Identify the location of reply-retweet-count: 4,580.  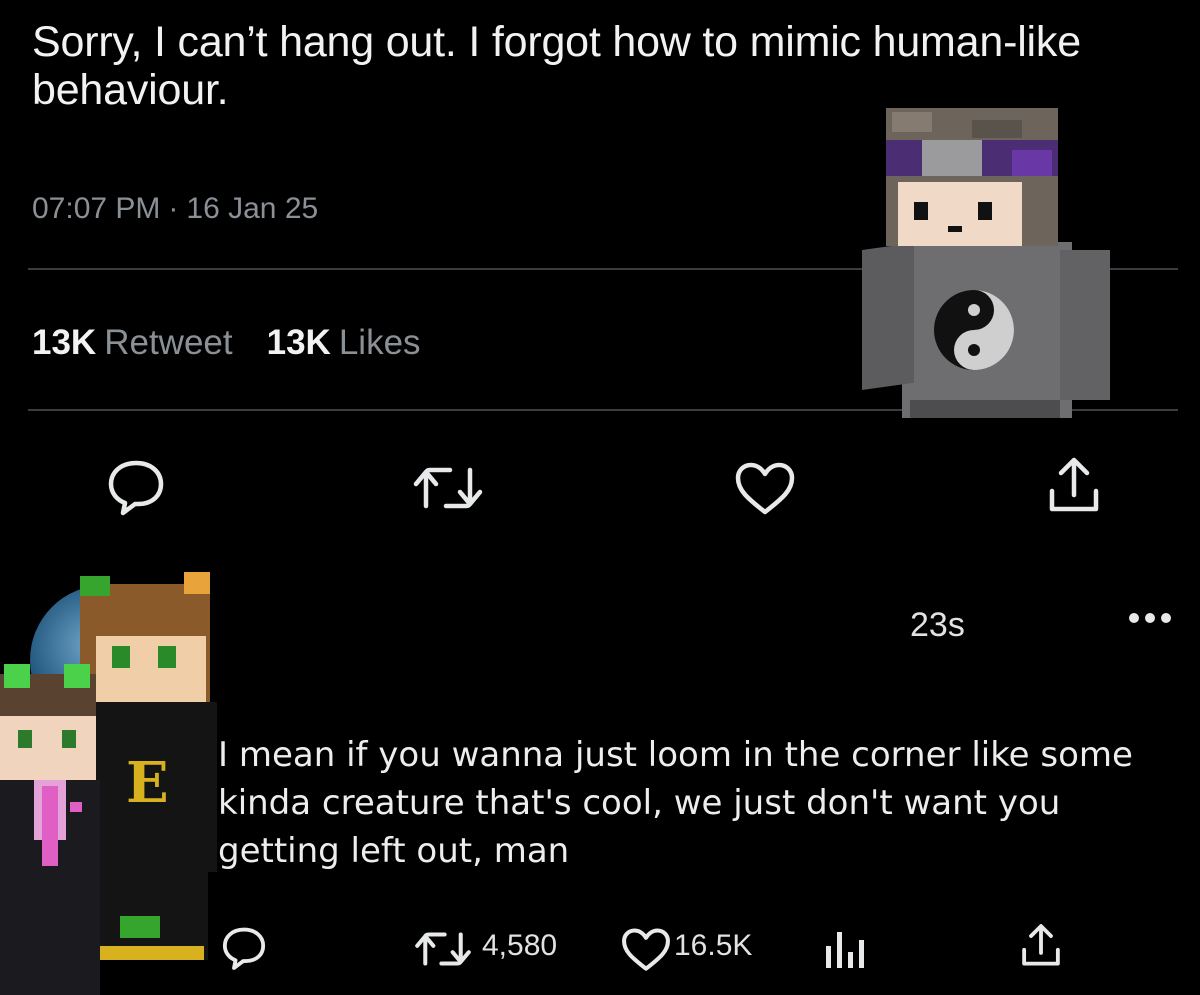
(520, 945).